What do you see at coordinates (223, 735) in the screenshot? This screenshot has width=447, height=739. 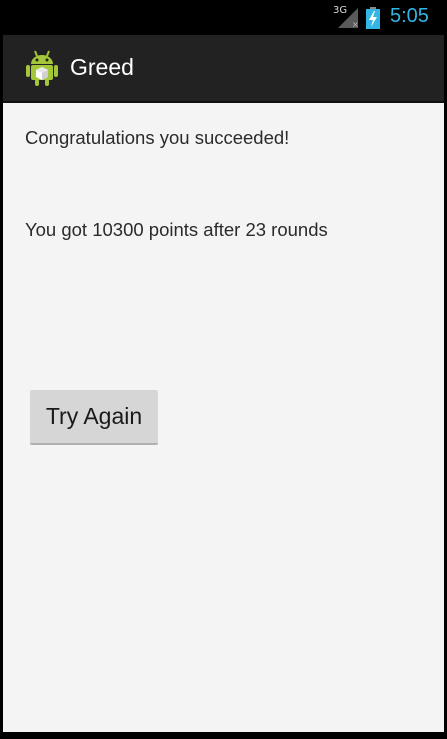 I see `bottom-border` at bounding box center [223, 735].